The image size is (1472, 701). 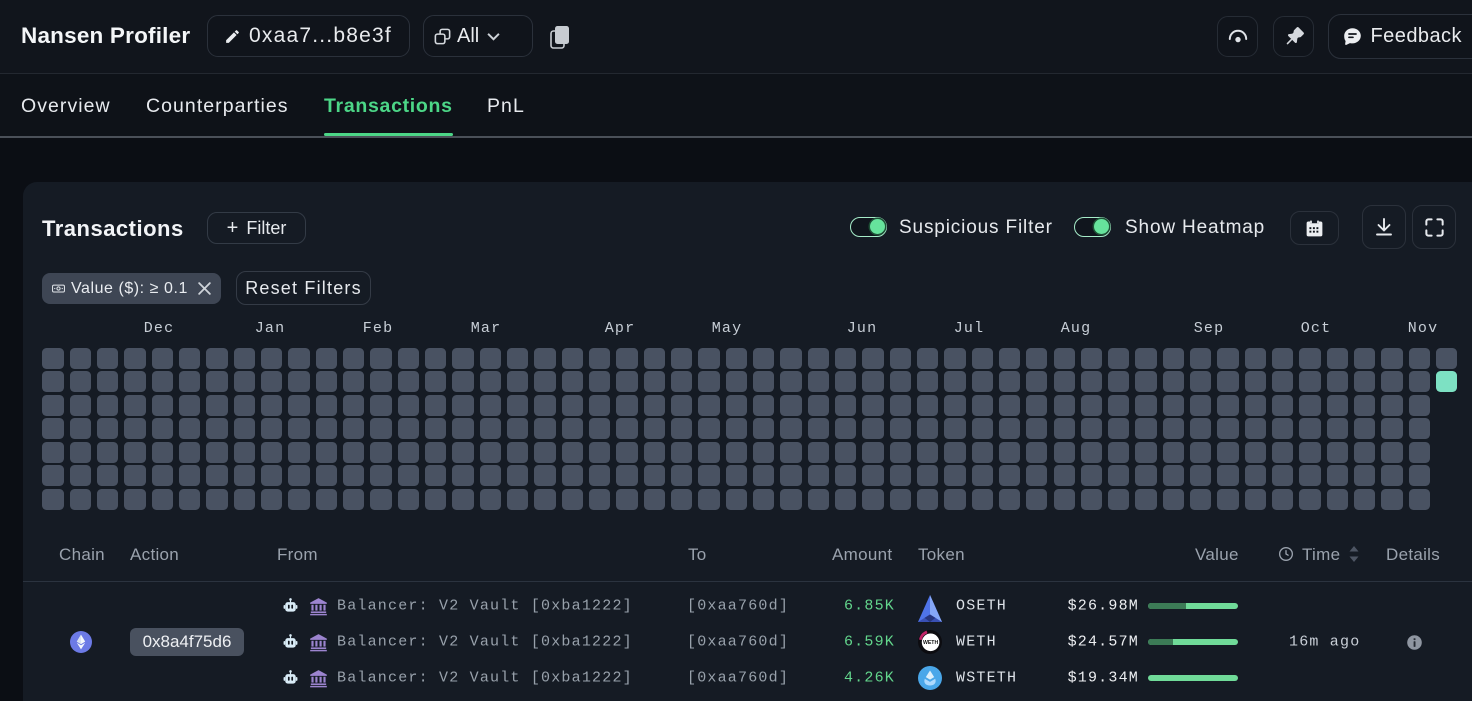 I want to click on svg-text: WETH, so click(x=931, y=643).